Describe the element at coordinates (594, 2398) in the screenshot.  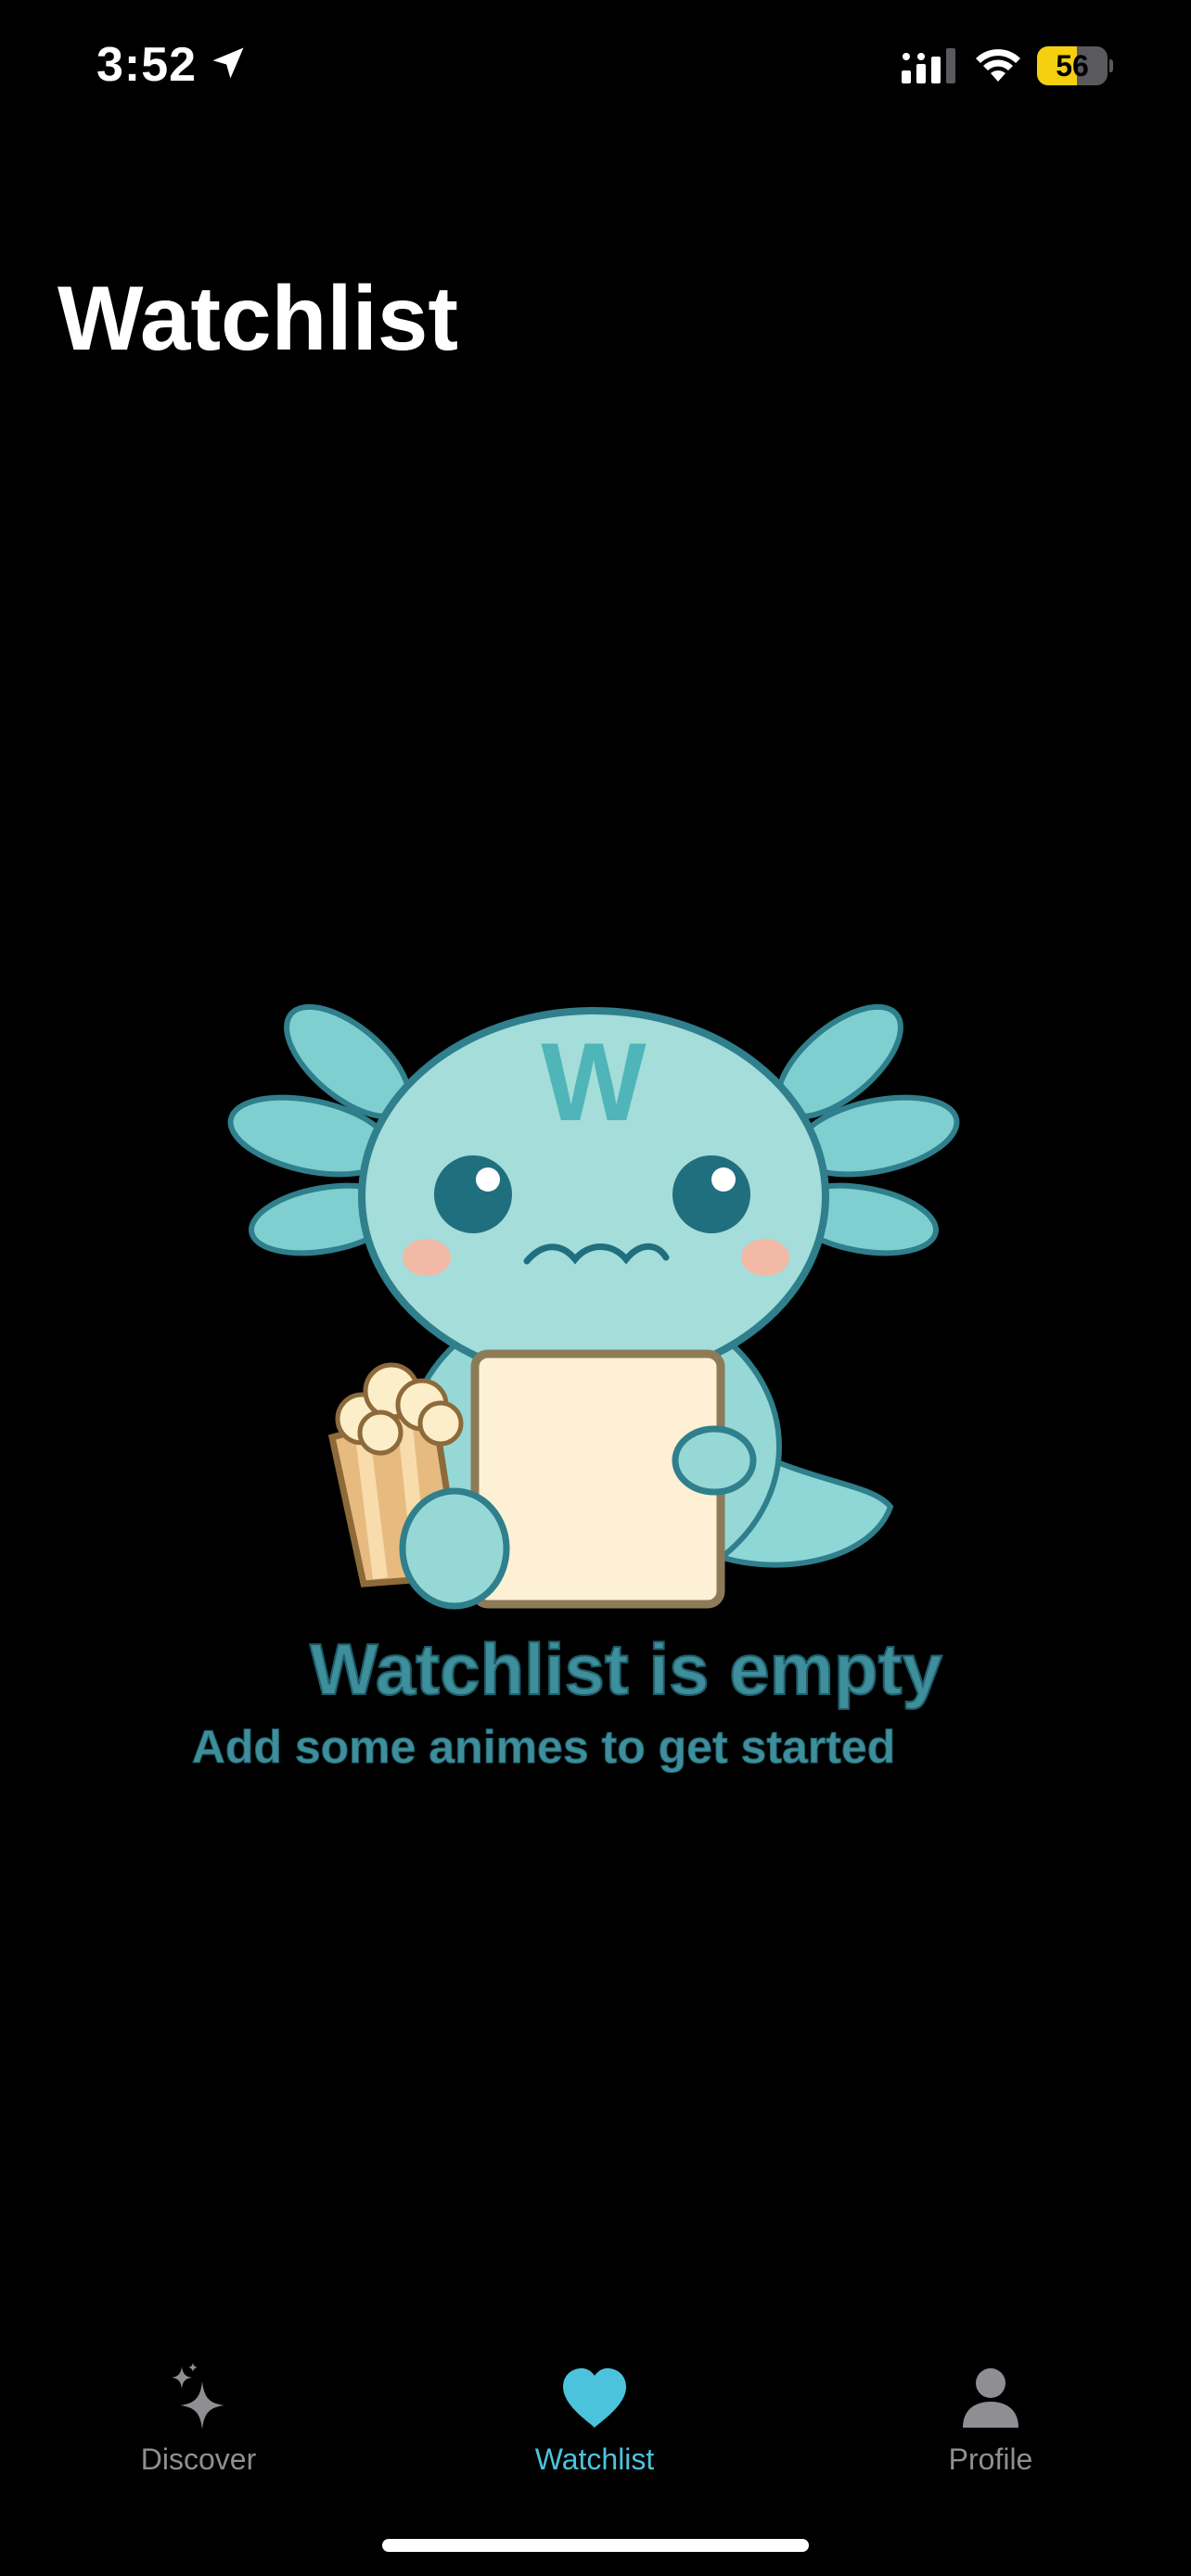
I see `heart-icon` at that location.